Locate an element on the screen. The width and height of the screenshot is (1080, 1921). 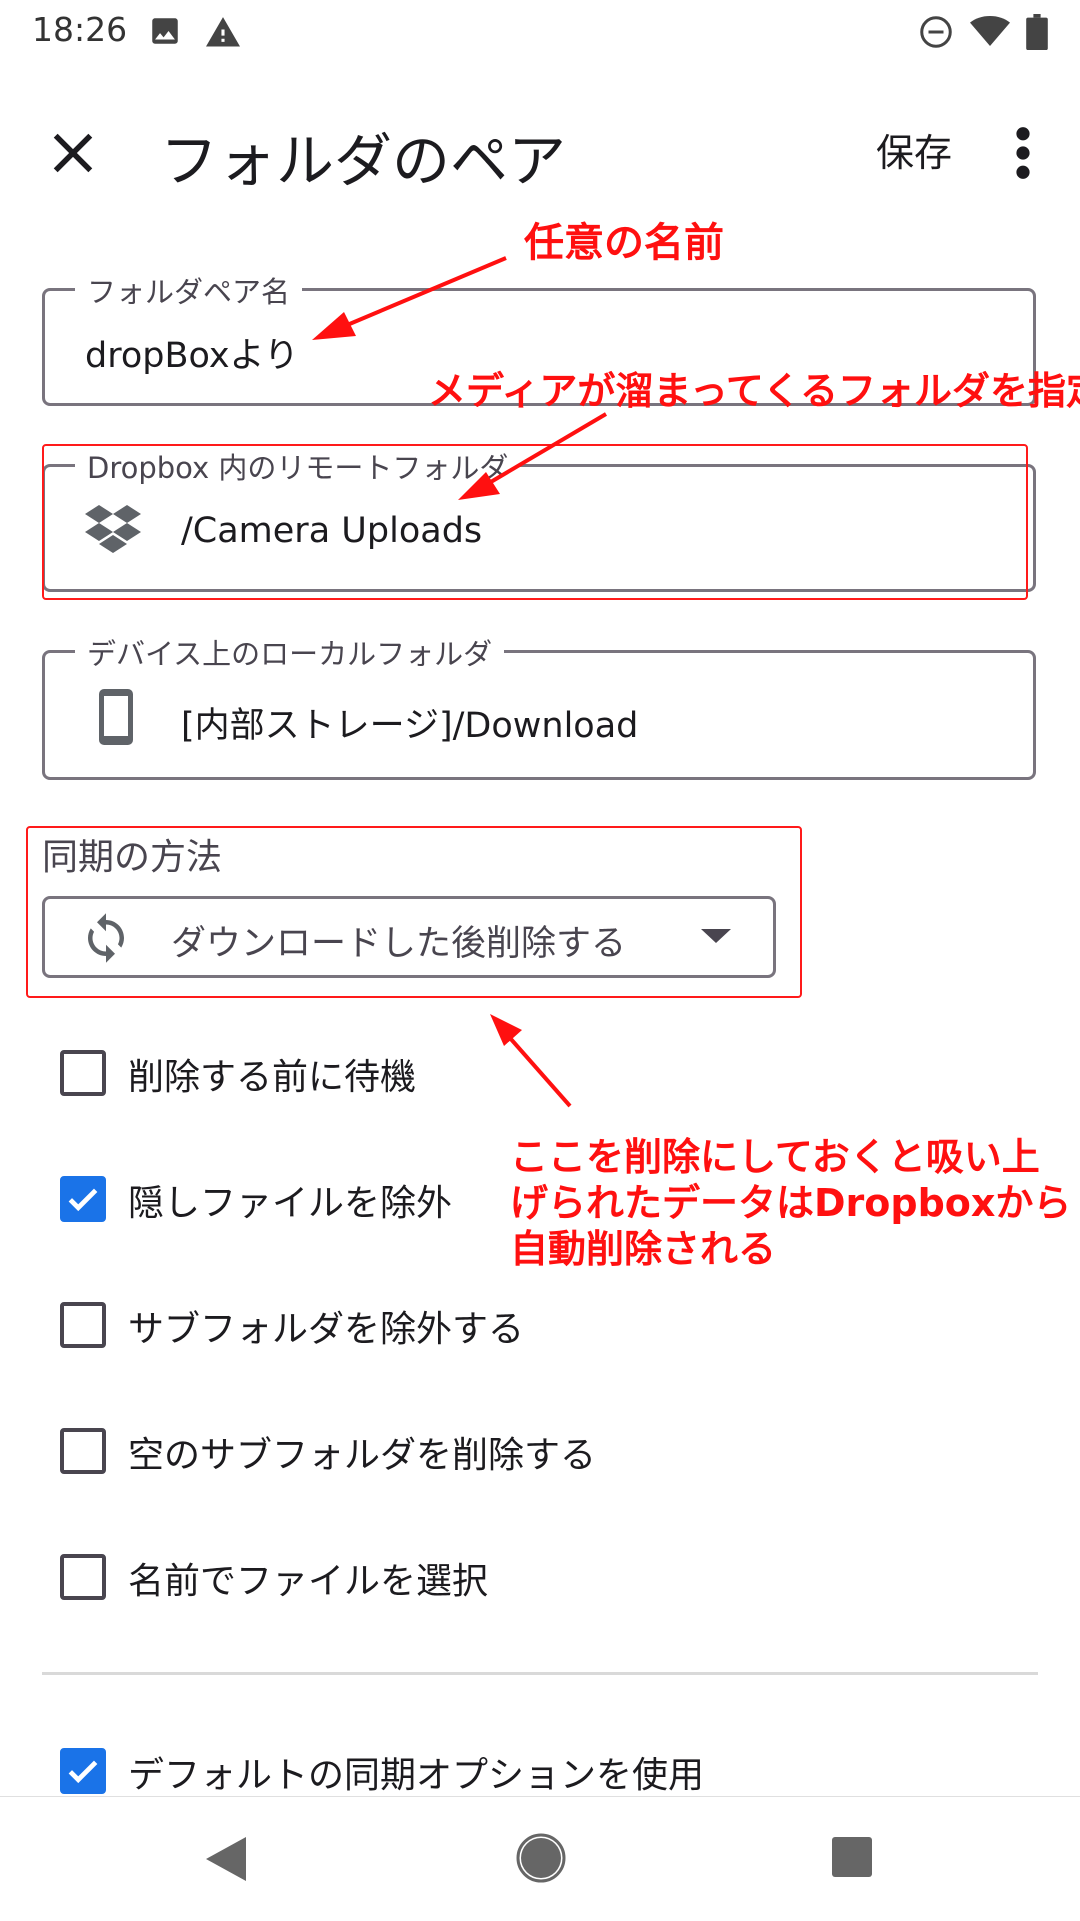
annotation-box-remote is located at coordinates (535, 522).